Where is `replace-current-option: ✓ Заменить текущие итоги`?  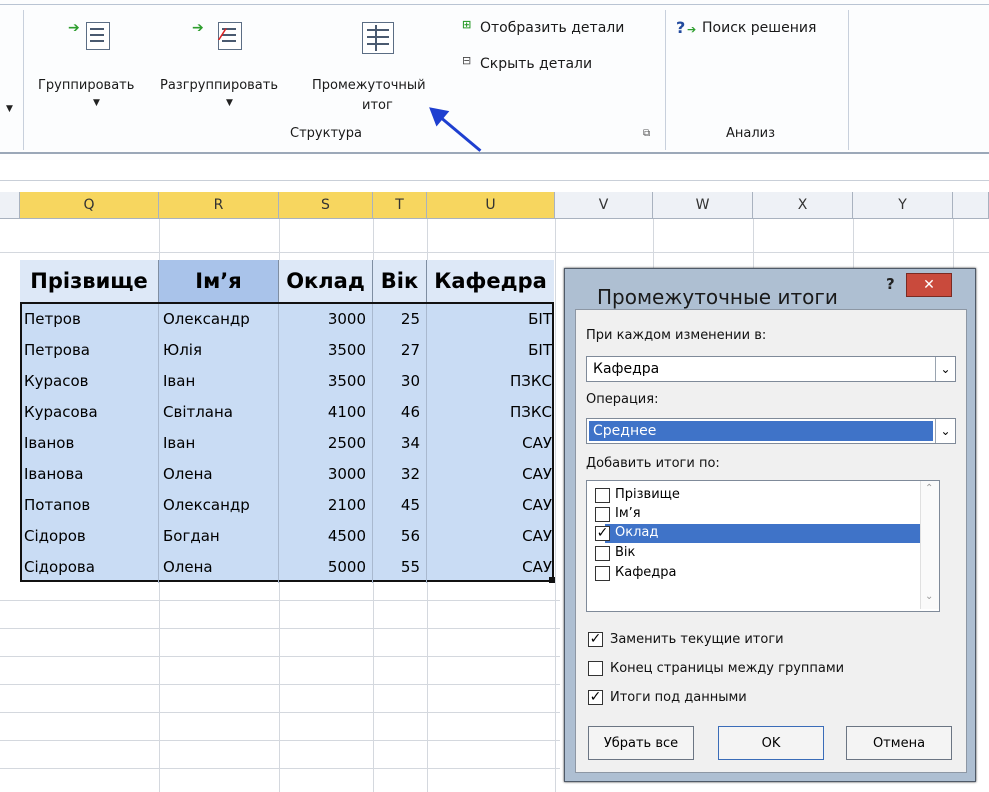 replace-current-option: ✓ Заменить текущие итоги is located at coordinates (768, 640).